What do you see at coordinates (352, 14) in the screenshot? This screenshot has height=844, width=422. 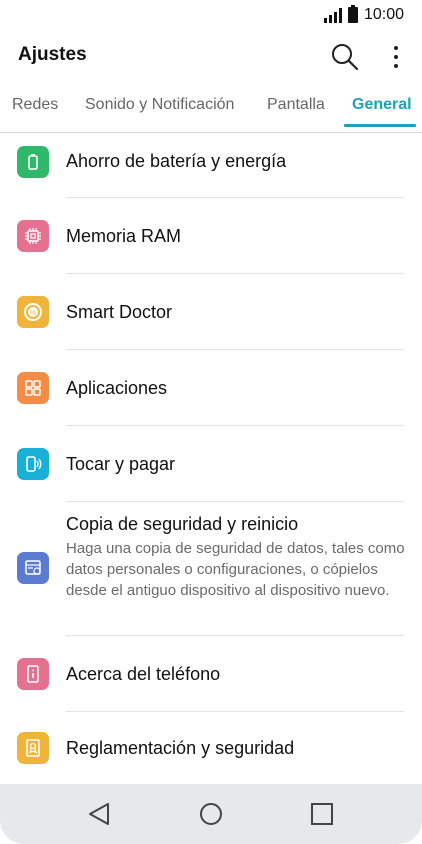 I see `battery-status-icon` at bounding box center [352, 14].